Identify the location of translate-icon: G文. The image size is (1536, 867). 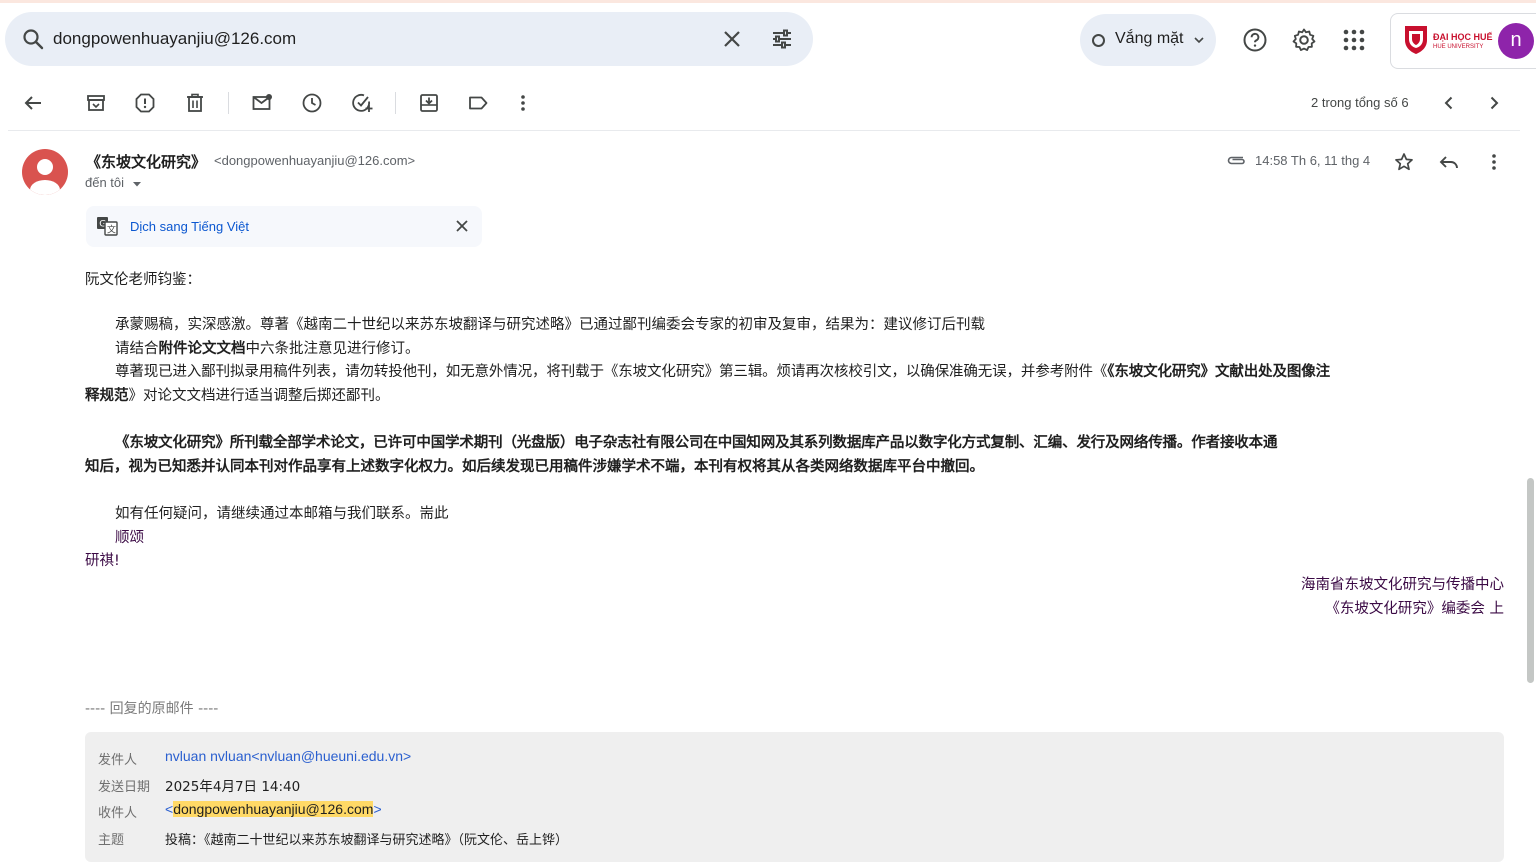
(107, 226).